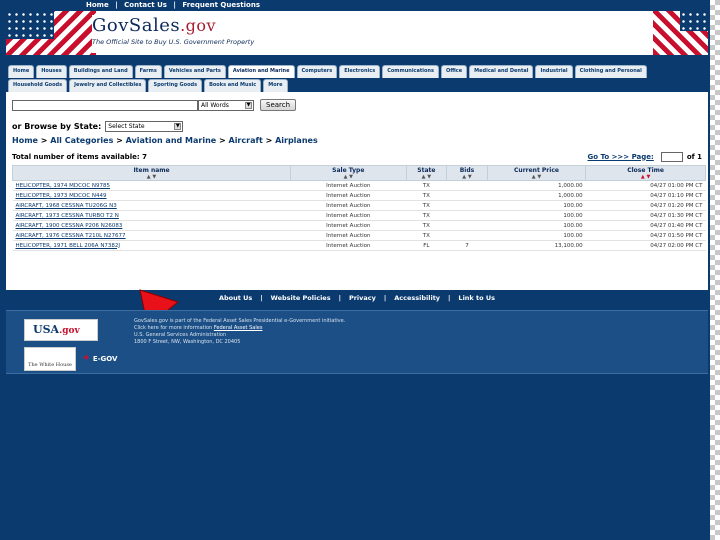 The height and width of the screenshot is (540, 720). I want to click on column-header-sale-type: Sale Type ▲ ▼, so click(348, 173).